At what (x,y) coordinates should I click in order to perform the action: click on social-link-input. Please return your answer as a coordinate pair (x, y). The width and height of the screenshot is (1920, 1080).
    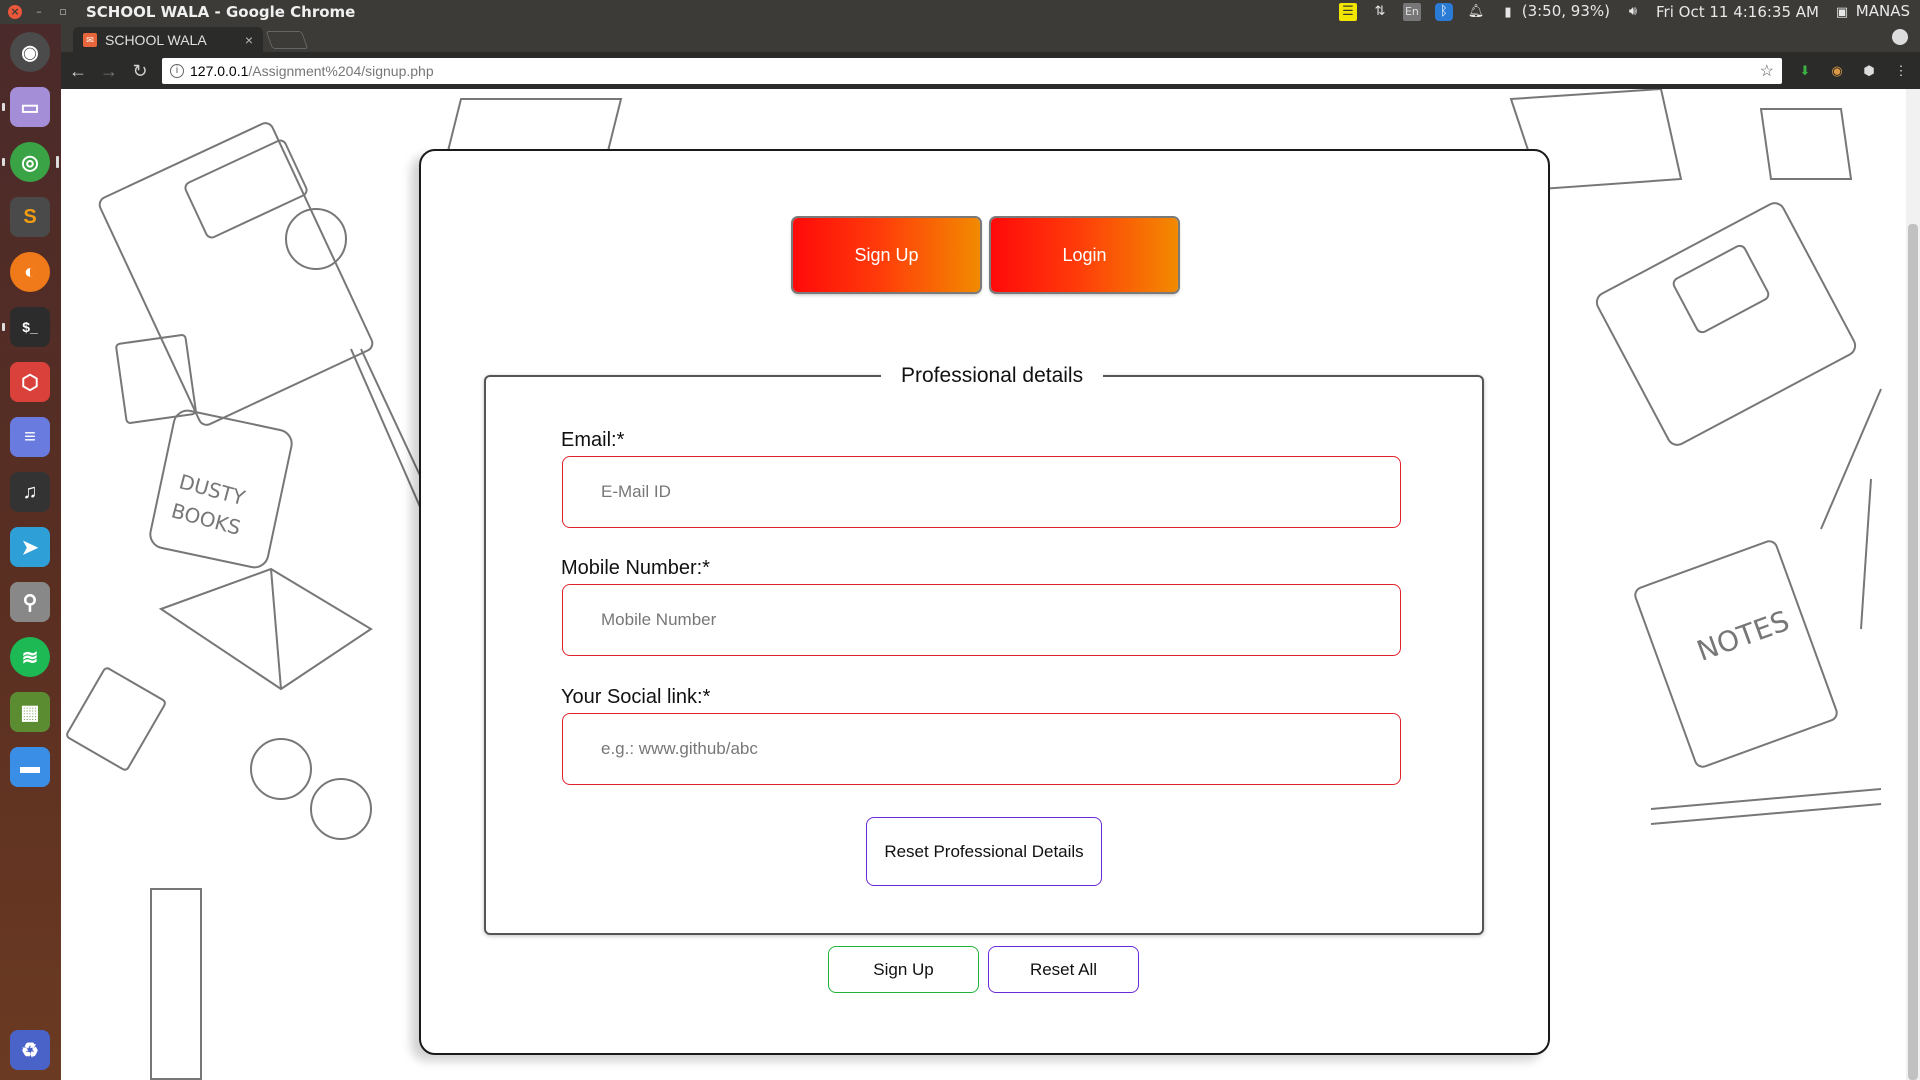
    Looking at the image, I should click on (981, 749).